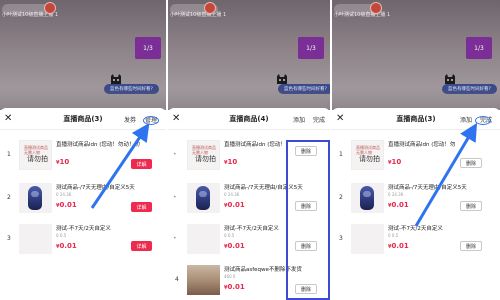 This screenshot has height=300, width=500. I want to click on list-item: 3 测试-不7天/2天自定义 0 0.5 ¥0.01 详解, so click(83, 239).